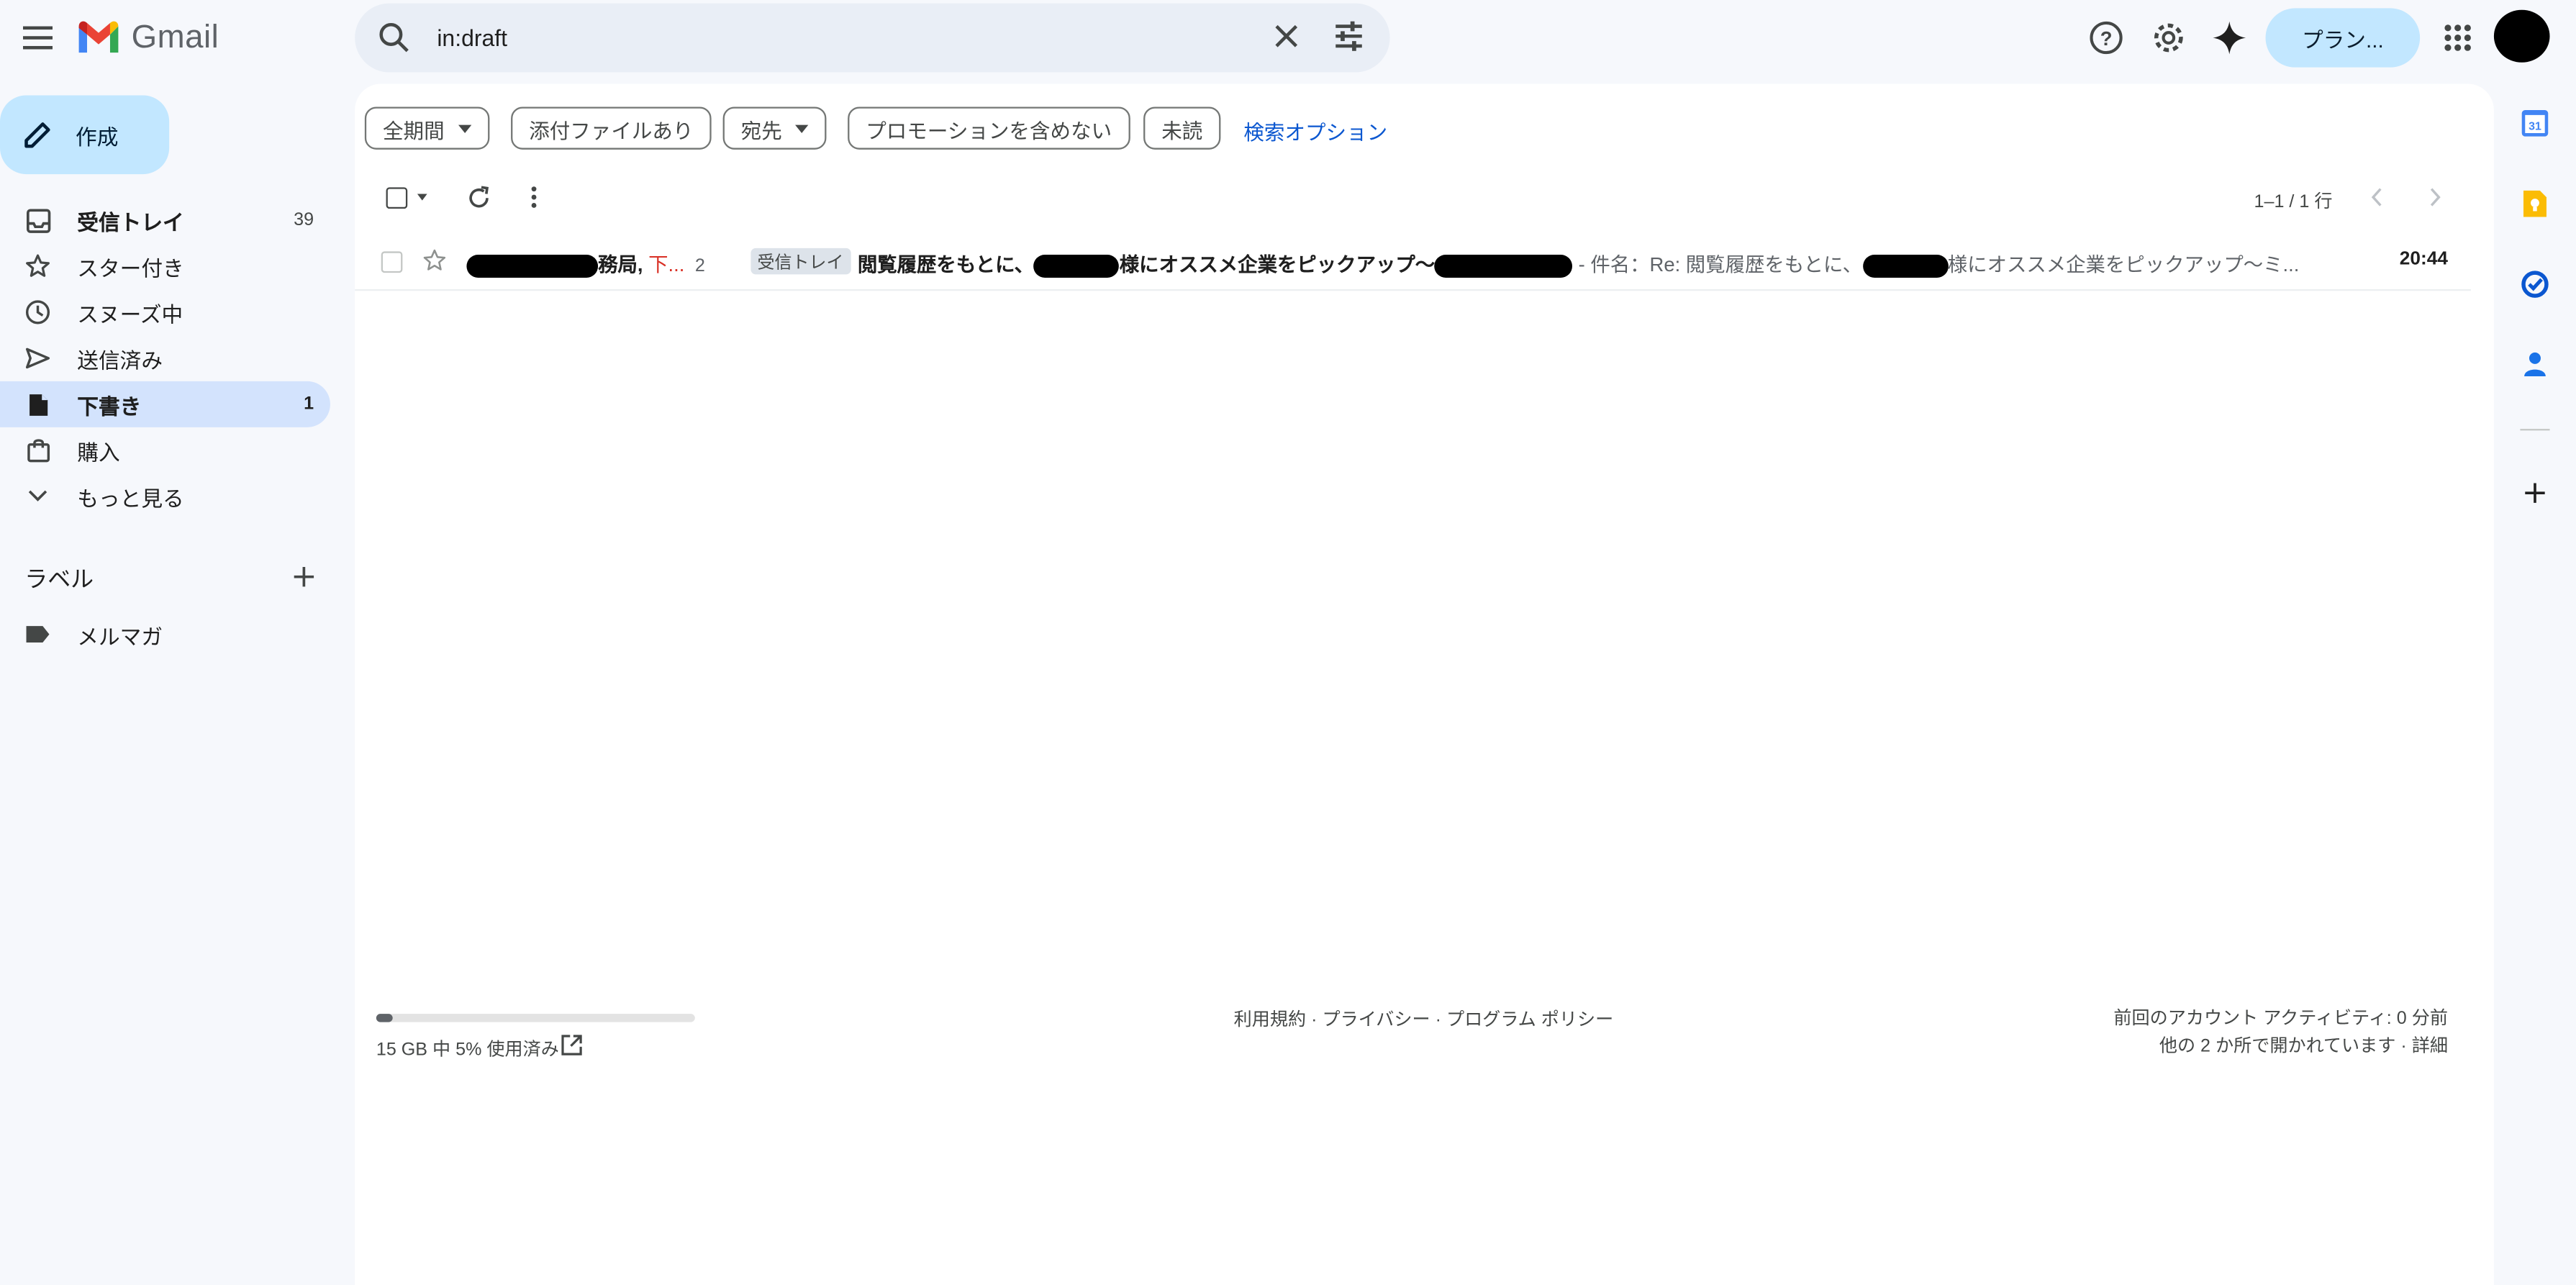 The width and height of the screenshot is (2576, 1285). What do you see at coordinates (396, 197) in the screenshot?
I see `checkbox-icon` at bounding box center [396, 197].